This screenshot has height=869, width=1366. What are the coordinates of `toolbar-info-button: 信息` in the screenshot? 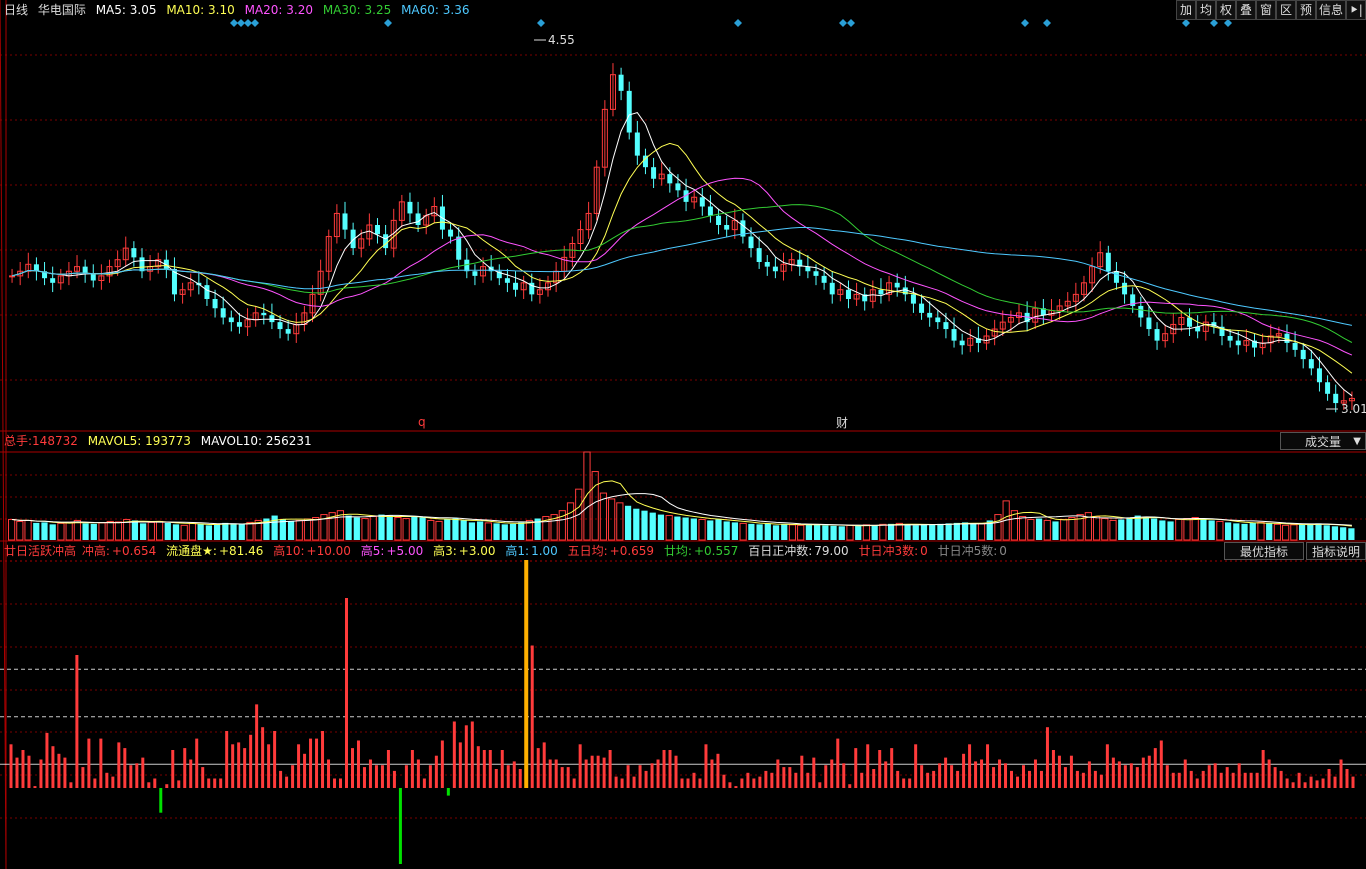 It's located at (1331, 10).